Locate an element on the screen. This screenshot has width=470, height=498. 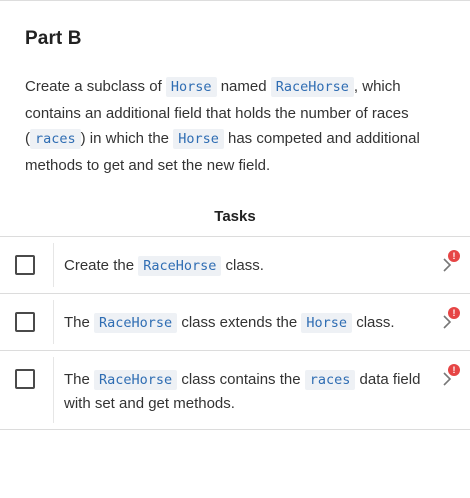
part-title: Part B is located at coordinates (53, 38).